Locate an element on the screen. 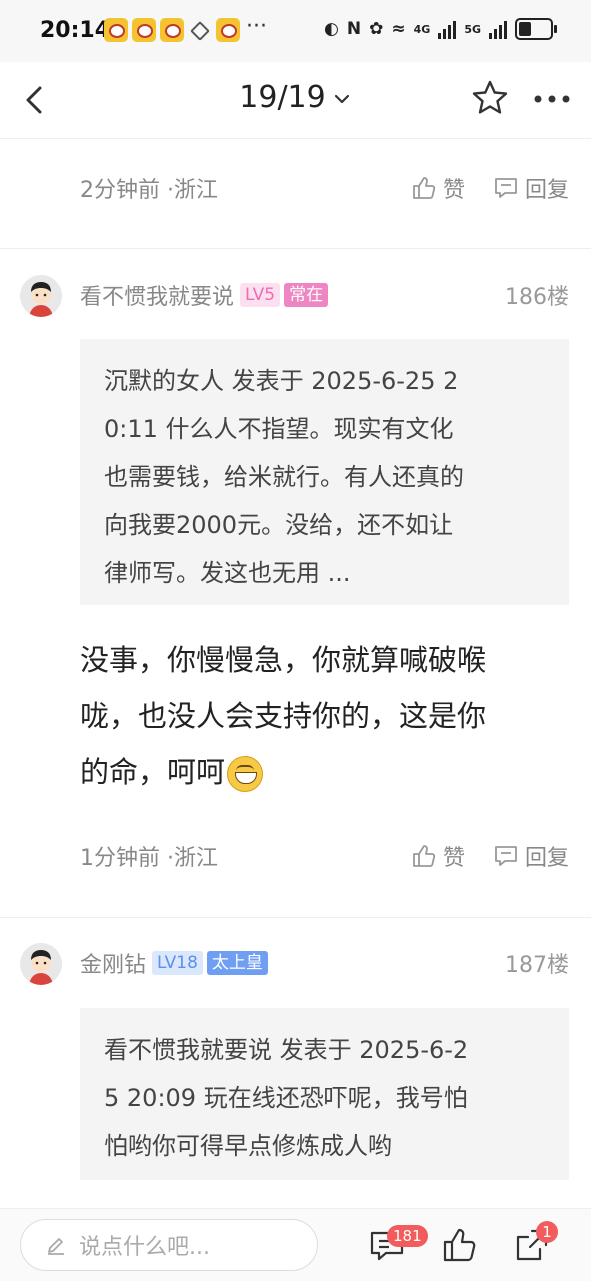 This screenshot has height=1281, width=591. member-tag-badge: 太上皇 is located at coordinates (237, 963).